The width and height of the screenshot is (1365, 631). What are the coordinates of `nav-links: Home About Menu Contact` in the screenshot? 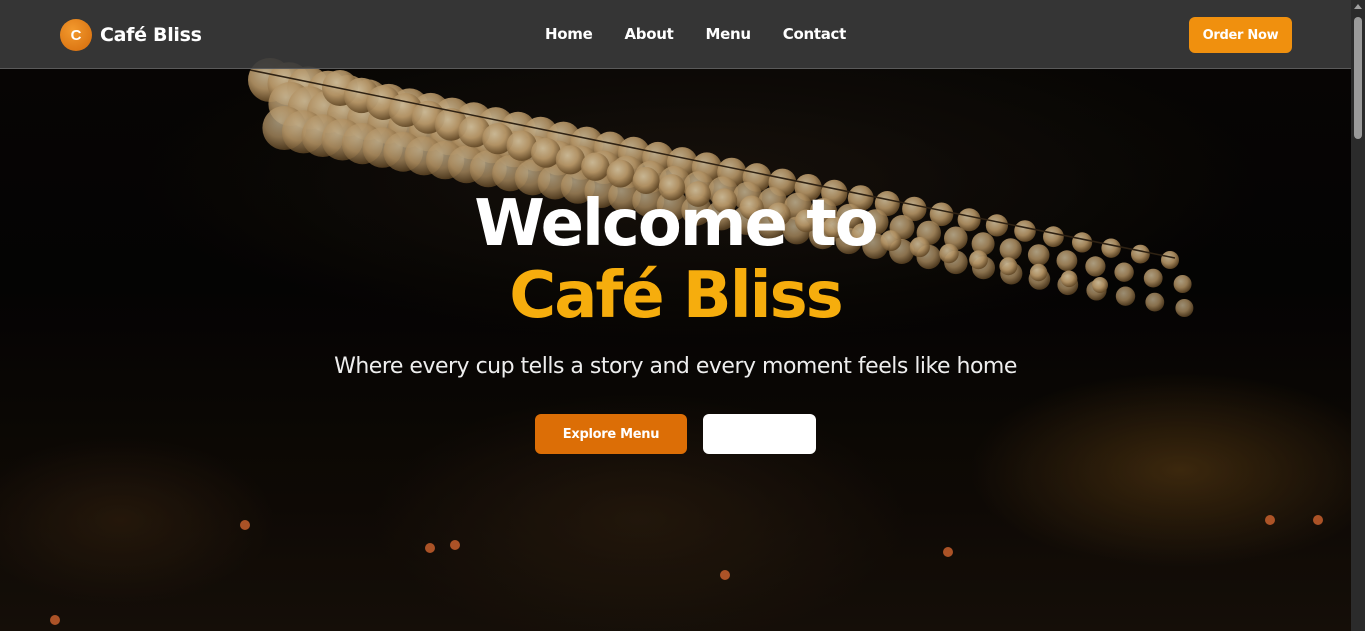 It's located at (711, 34).